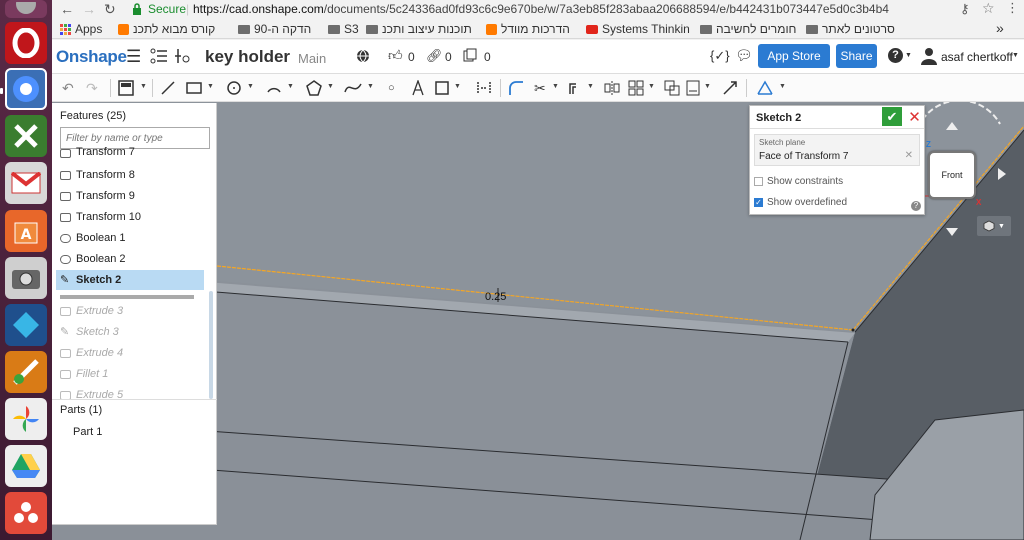 The image size is (1024, 540). I want to click on share-button: Share, so click(856, 56).